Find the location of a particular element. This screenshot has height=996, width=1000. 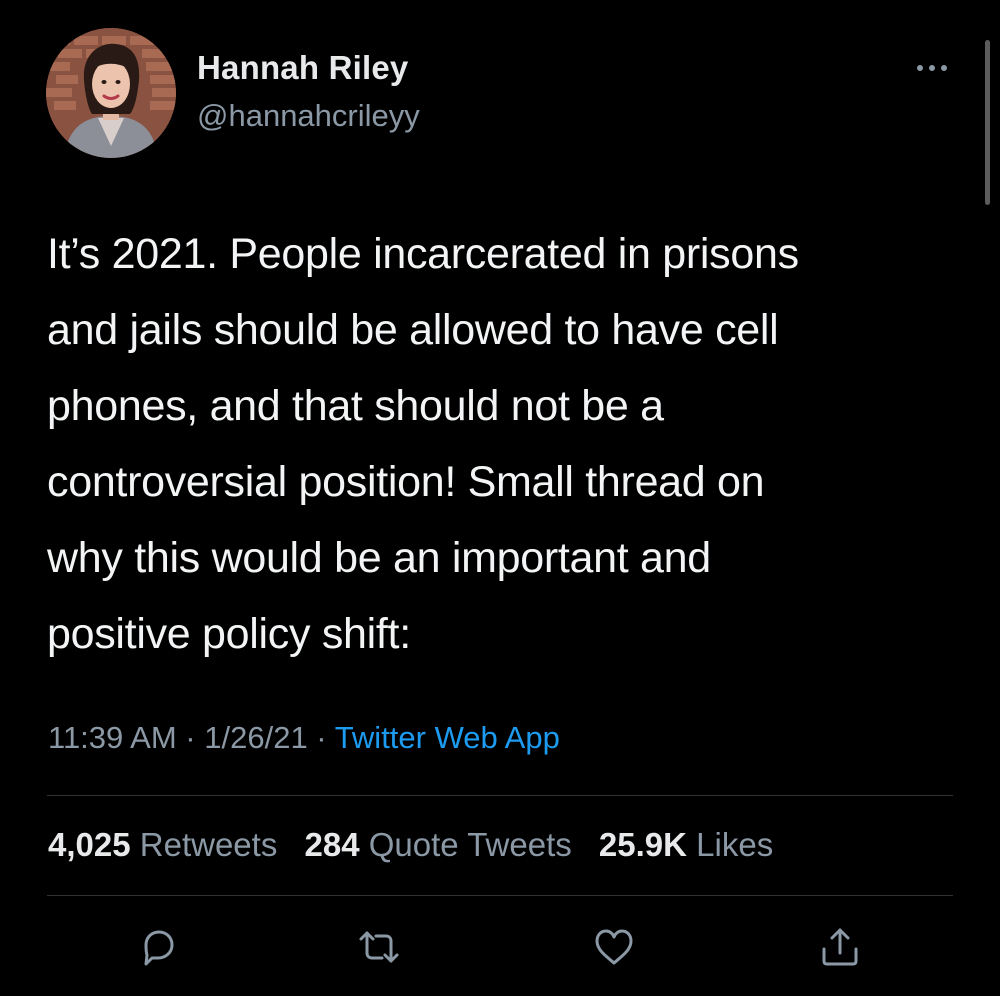

likes-stat: 25.9K Likes is located at coordinates (686, 844).